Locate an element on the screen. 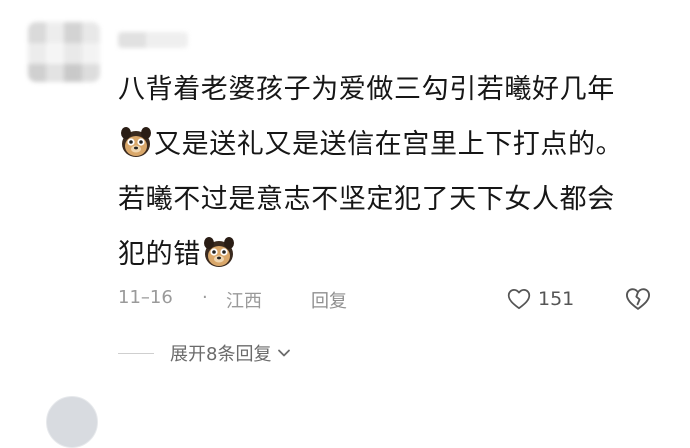  expand-replies-button: 展开8条回复 is located at coordinates (204, 353).